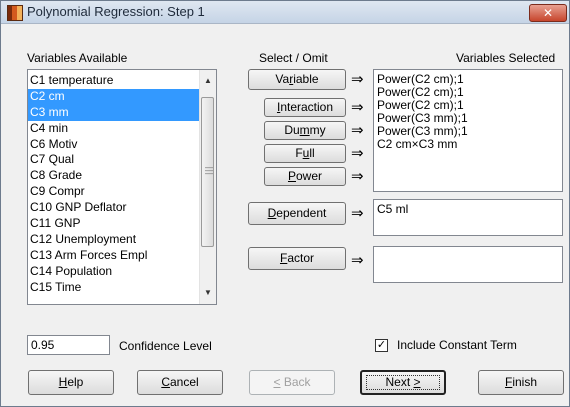  I want to click on list-item: C7 Qual, so click(114, 160).